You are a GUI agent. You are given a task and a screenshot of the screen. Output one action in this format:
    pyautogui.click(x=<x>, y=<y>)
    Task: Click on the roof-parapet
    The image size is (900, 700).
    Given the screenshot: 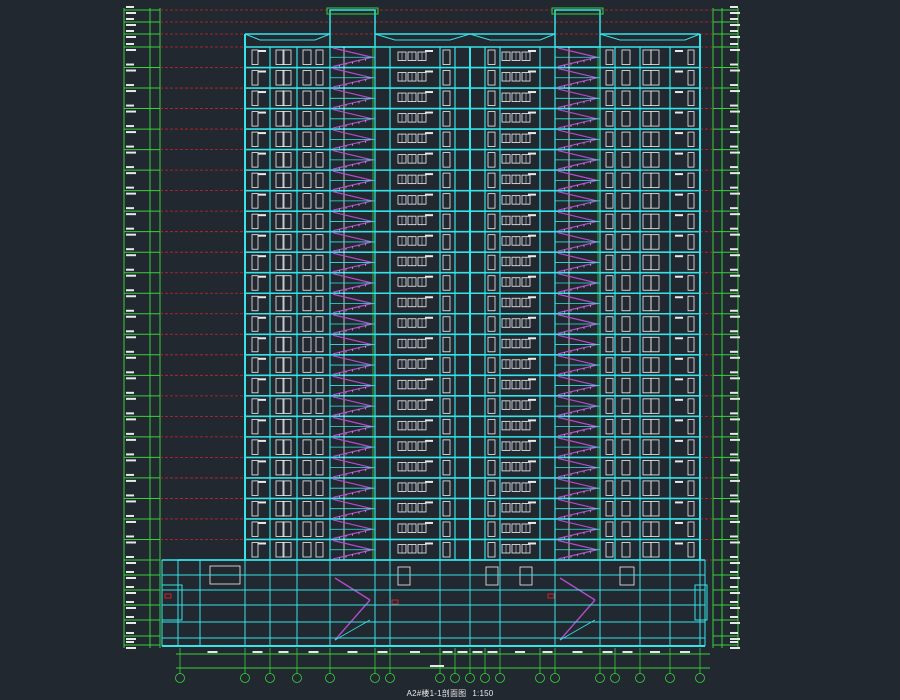 What is the action you would take?
    pyautogui.click(x=352, y=11)
    